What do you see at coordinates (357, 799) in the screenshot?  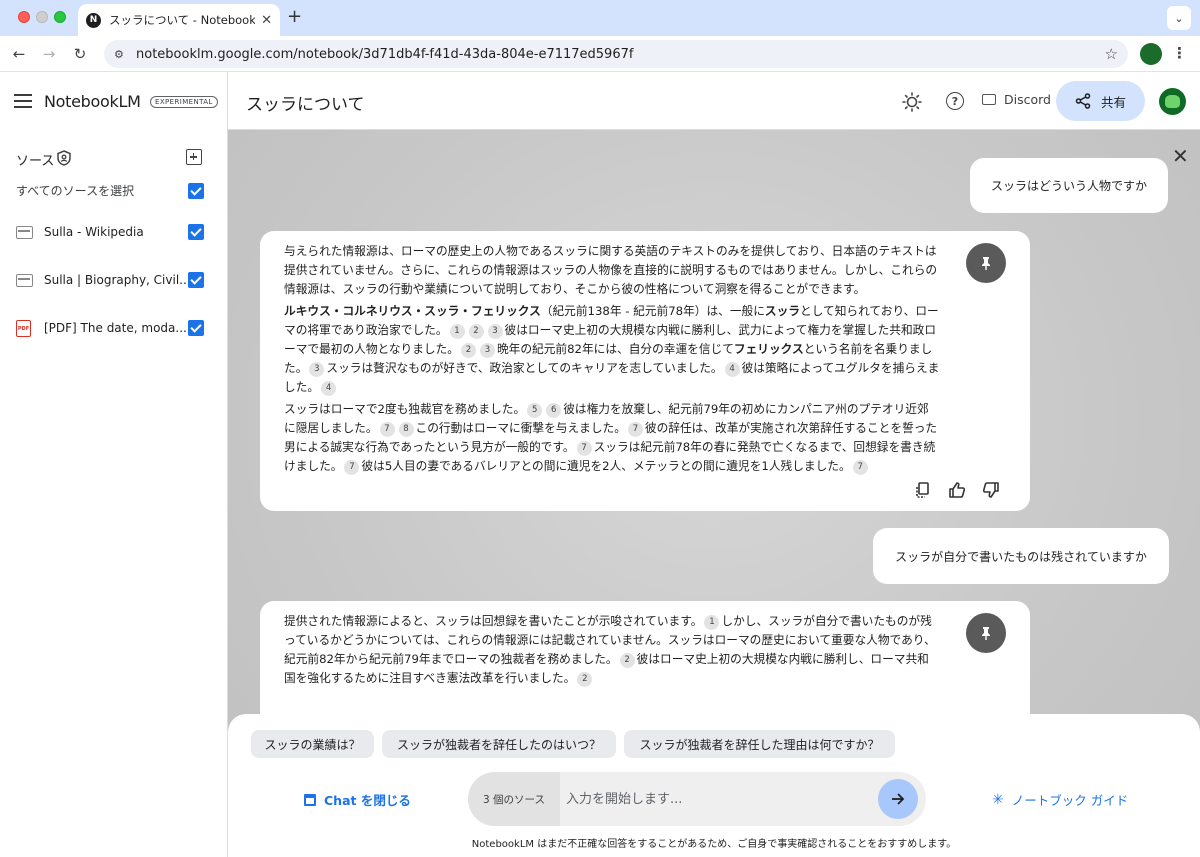 I see `close-chat-button: Chat を閉じる` at bounding box center [357, 799].